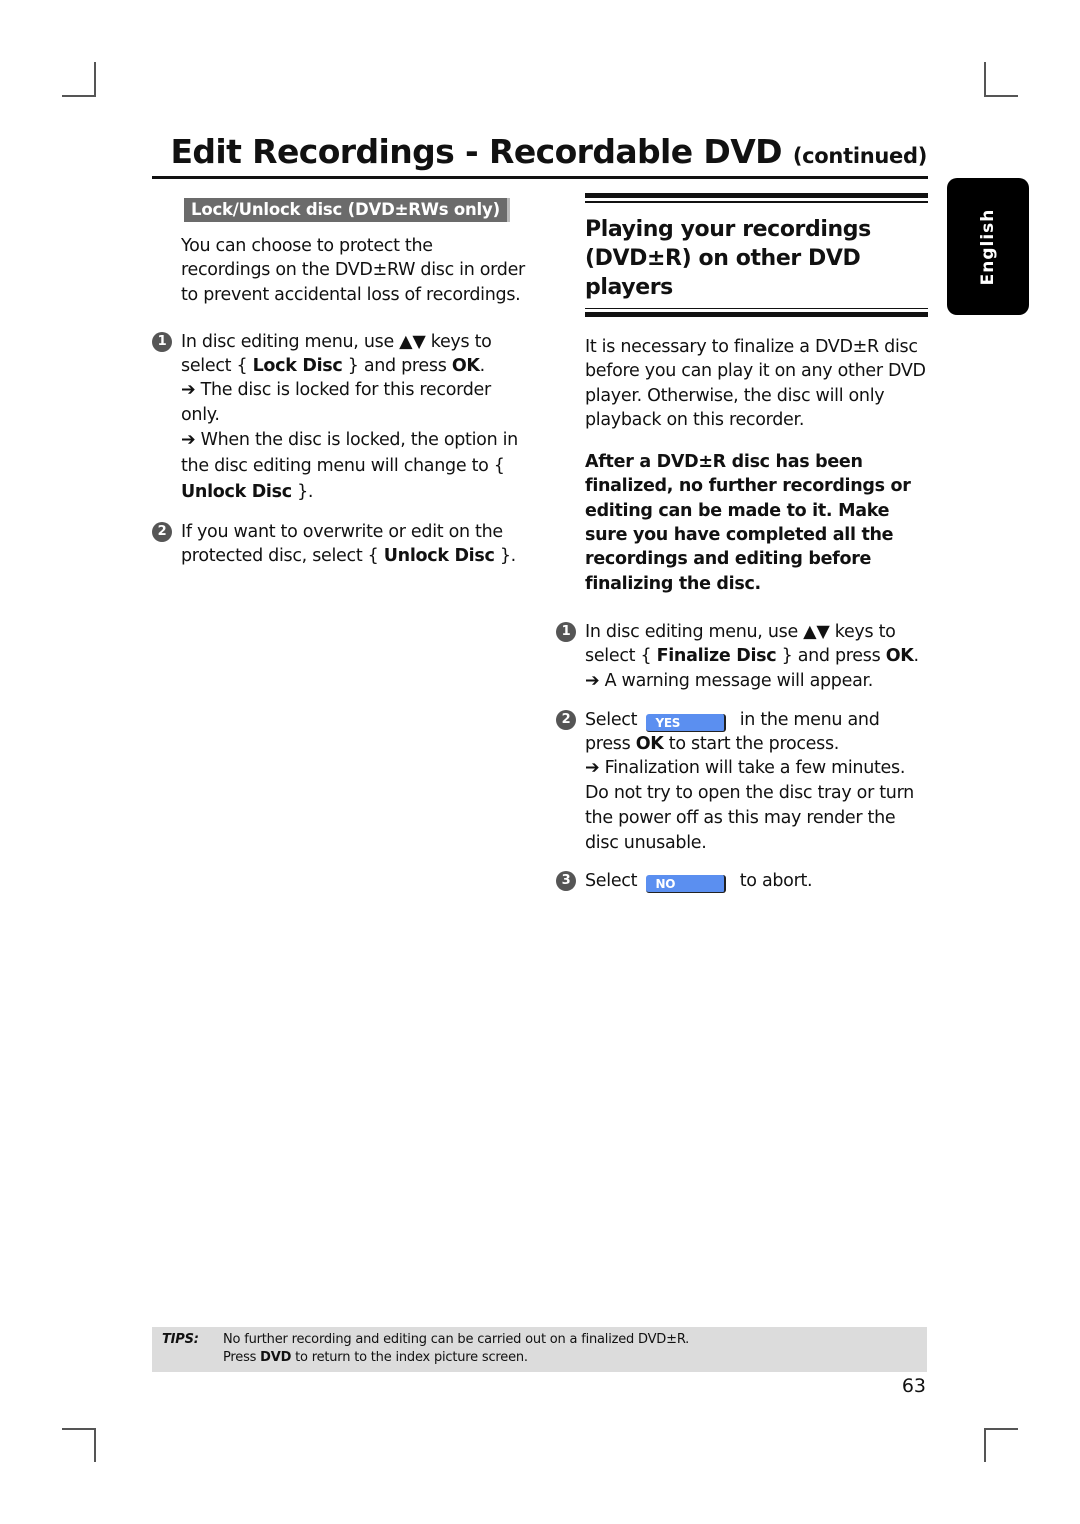  Describe the element at coordinates (742, 881) in the screenshot. I see `finalize-step-3: 3 Select NO to abort.` at that location.